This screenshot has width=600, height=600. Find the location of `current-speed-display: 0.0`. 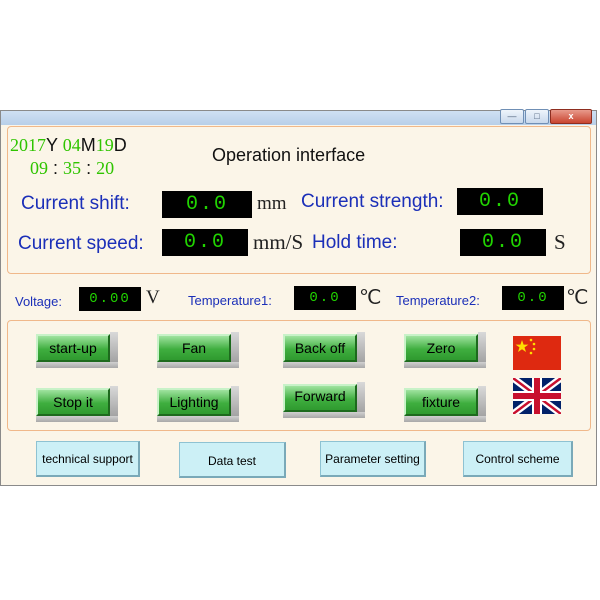

current-speed-display: 0.0 is located at coordinates (205, 242).